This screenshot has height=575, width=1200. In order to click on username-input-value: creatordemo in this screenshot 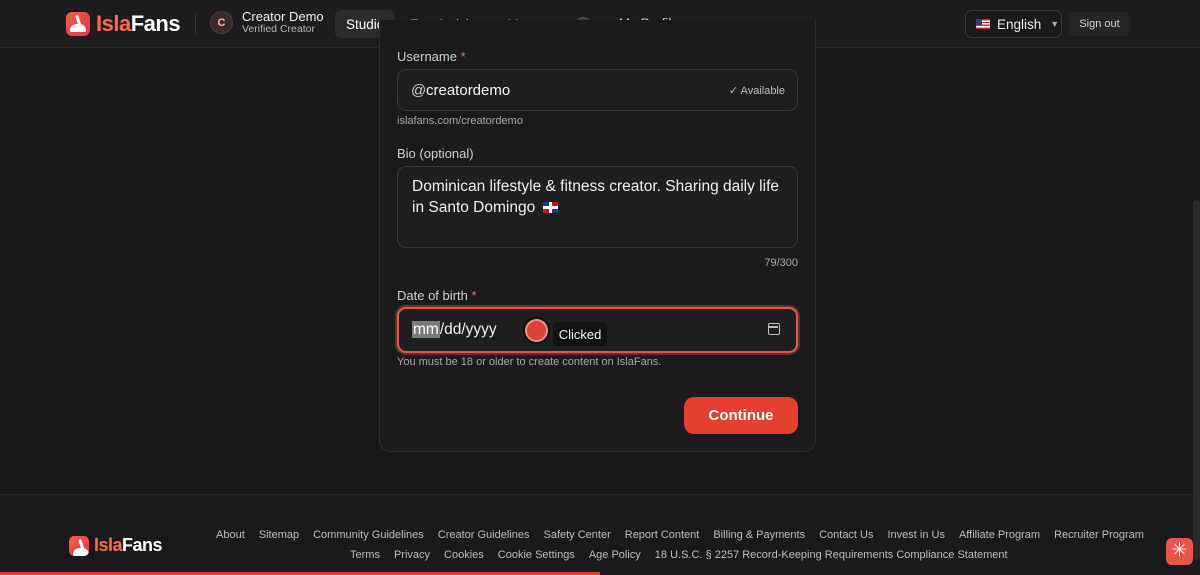, I will do `click(468, 90)`.